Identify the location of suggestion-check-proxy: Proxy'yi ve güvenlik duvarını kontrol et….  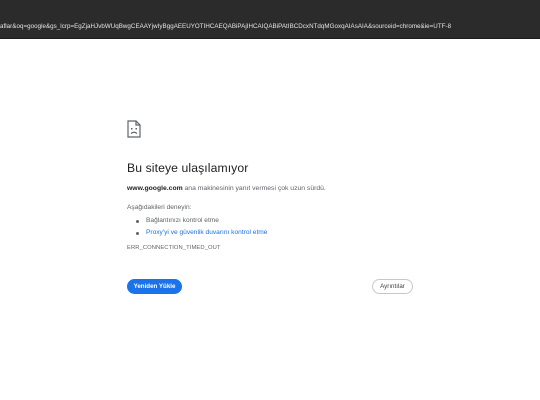
(201, 233).